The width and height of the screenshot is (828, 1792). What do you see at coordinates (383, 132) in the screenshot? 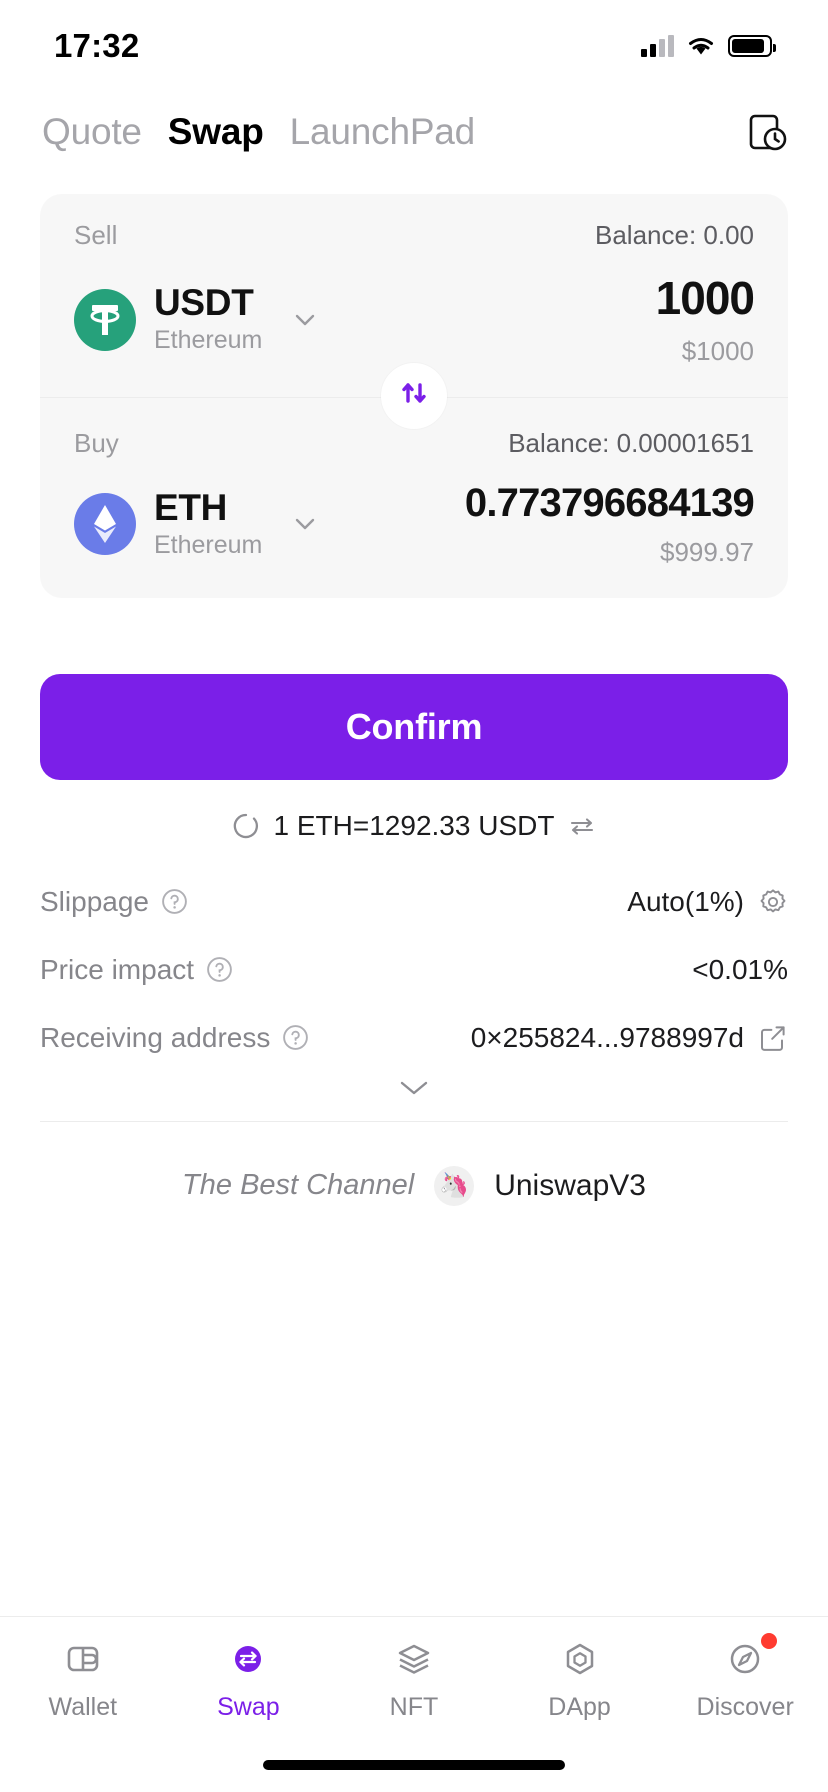
I see `tab-launchpad: LaunchPad` at bounding box center [383, 132].